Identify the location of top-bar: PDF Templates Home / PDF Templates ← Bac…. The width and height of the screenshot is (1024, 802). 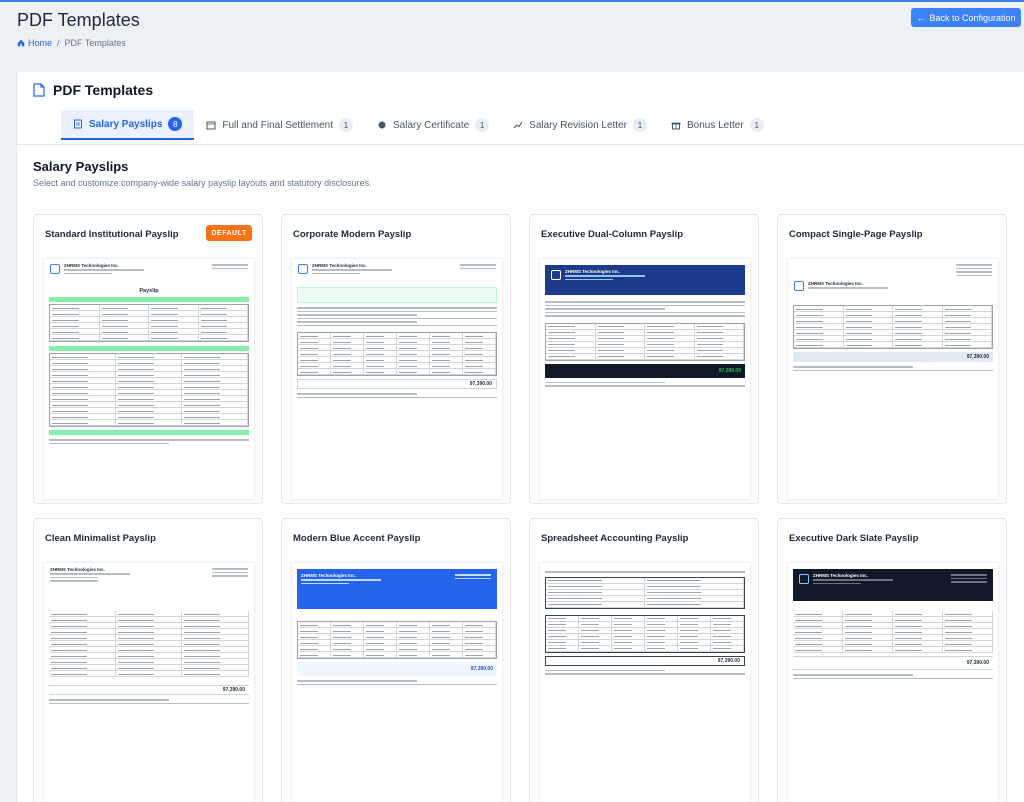
(512, 36).